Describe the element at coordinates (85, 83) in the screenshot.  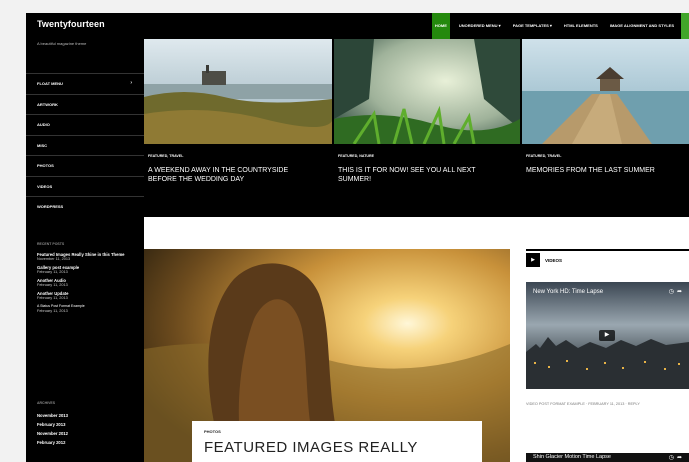
I see `sidebar-item-float-menu: Float Menu ›` at that location.